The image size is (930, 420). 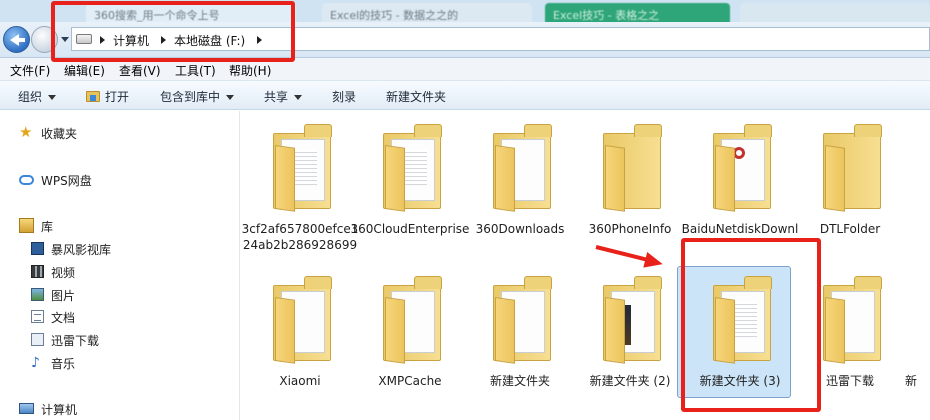 I want to click on folder-name: 新建文件夹, so click(x=519, y=381).